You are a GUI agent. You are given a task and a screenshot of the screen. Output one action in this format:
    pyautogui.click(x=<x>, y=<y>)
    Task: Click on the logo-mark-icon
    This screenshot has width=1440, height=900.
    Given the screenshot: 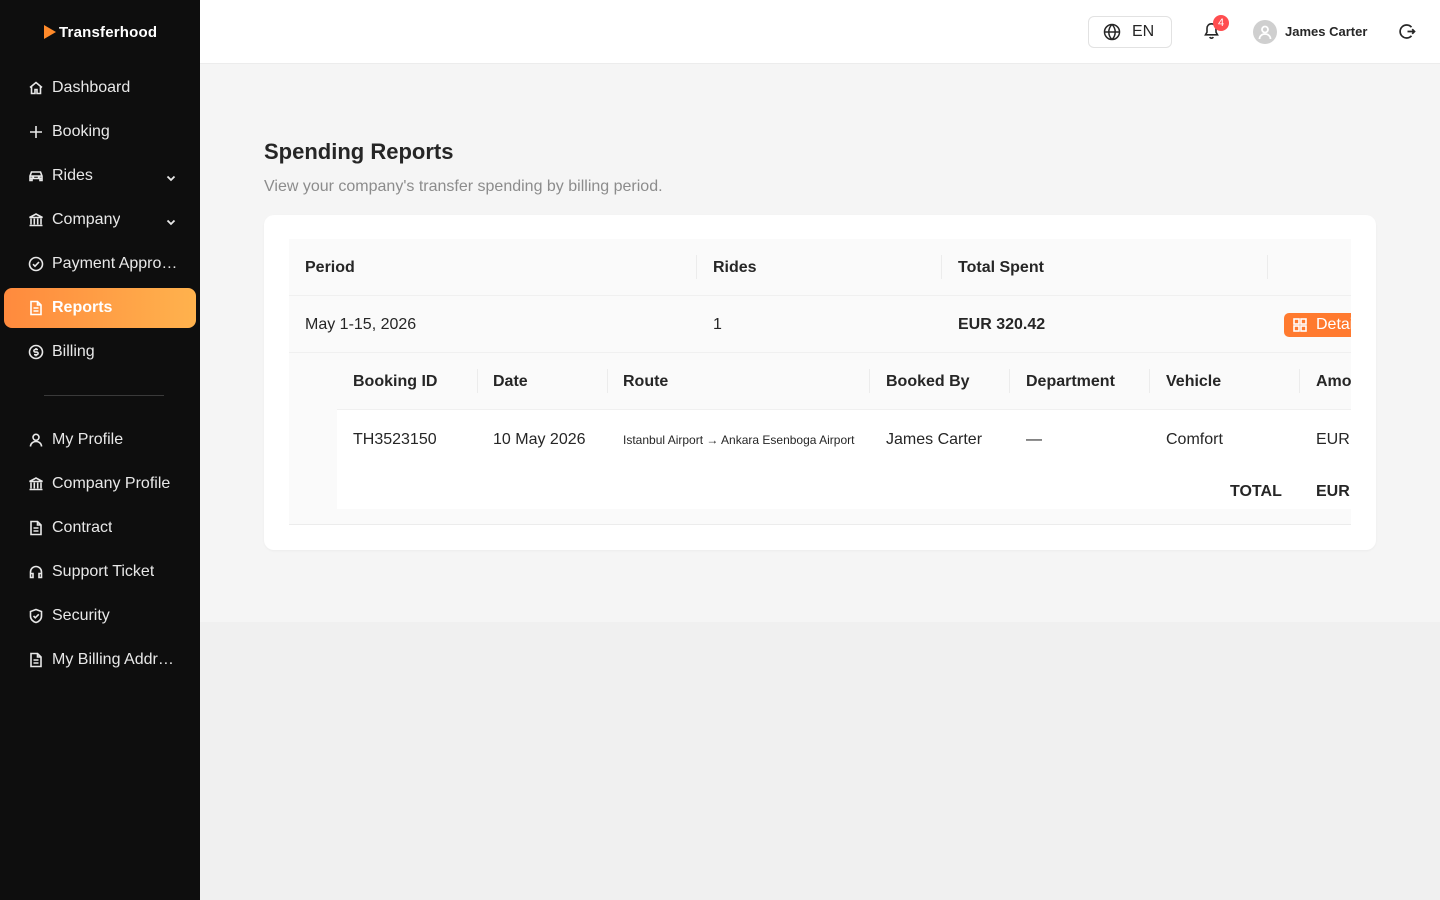 What is the action you would take?
    pyautogui.click(x=50, y=32)
    